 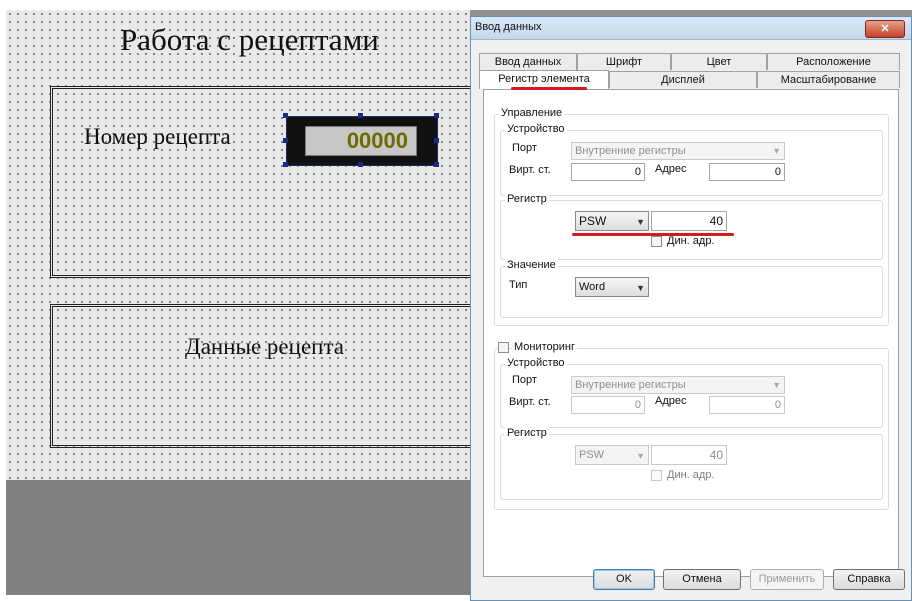 What do you see at coordinates (671, 401) in the screenshot?
I see `monitoring-address-label: Адрес` at bounding box center [671, 401].